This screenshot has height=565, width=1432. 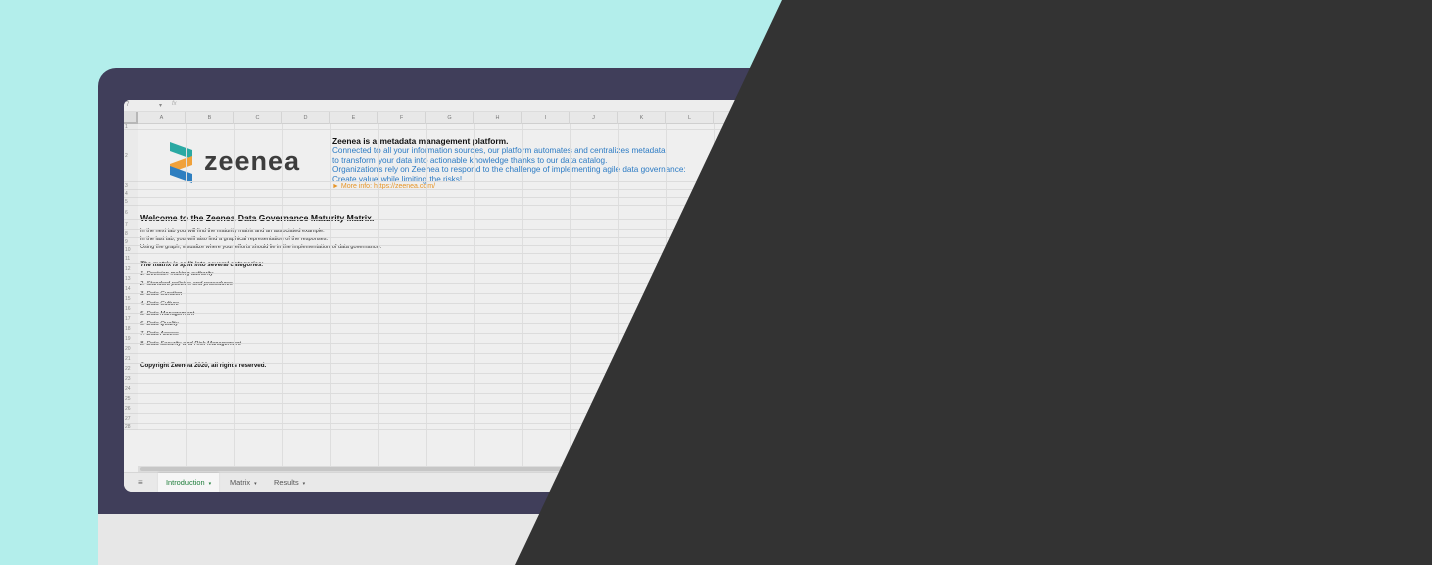 What do you see at coordinates (749, 106) in the screenshot?
I see `formula-bar: 7 ▾ fx` at bounding box center [749, 106].